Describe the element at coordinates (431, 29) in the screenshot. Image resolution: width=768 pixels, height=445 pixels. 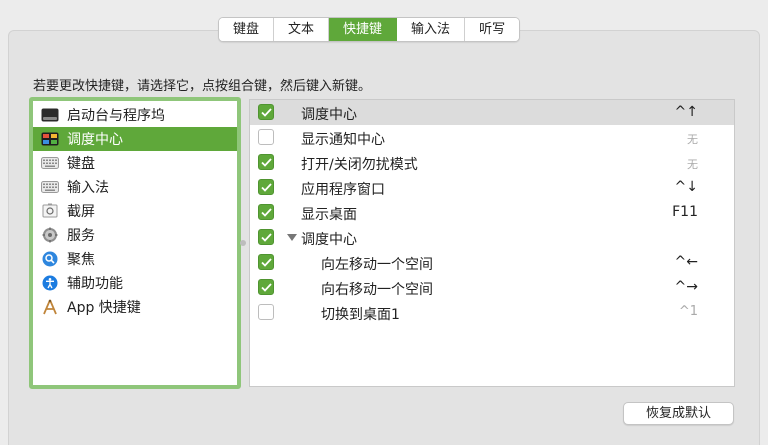
I see `tab-input-sources: 输入法` at that location.